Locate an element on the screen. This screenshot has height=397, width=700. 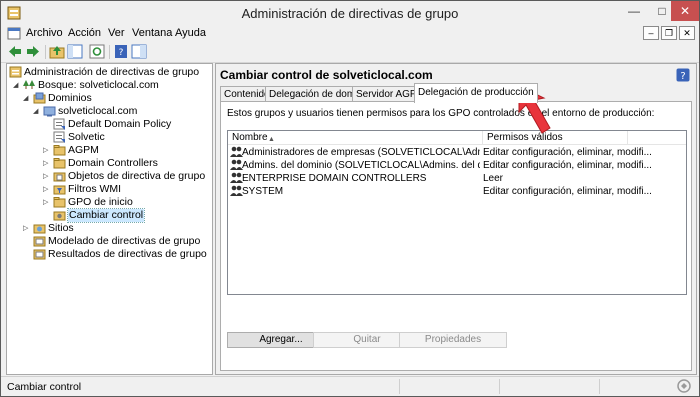
show-hide-tree-icon is located at coordinates (75, 51).